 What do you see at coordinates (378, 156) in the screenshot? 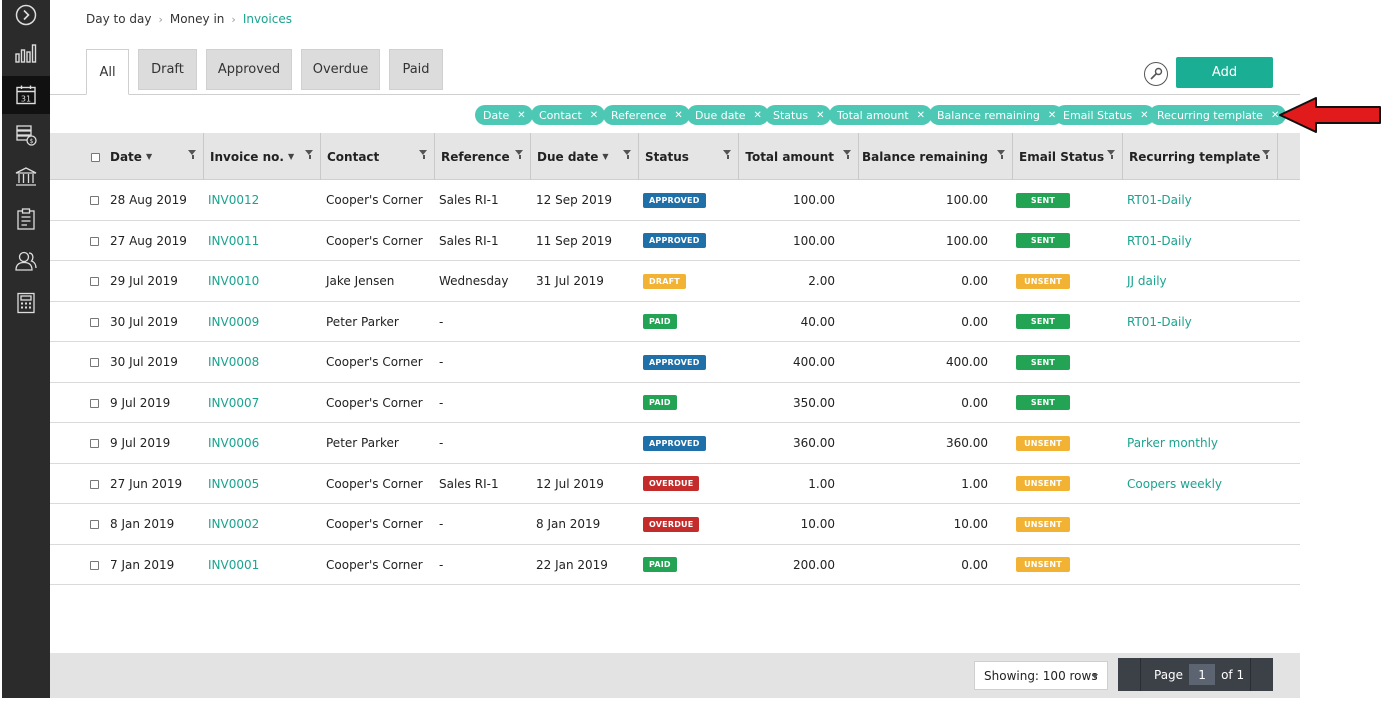
I see `column-header-contact: Contact` at bounding box center [378, 156].